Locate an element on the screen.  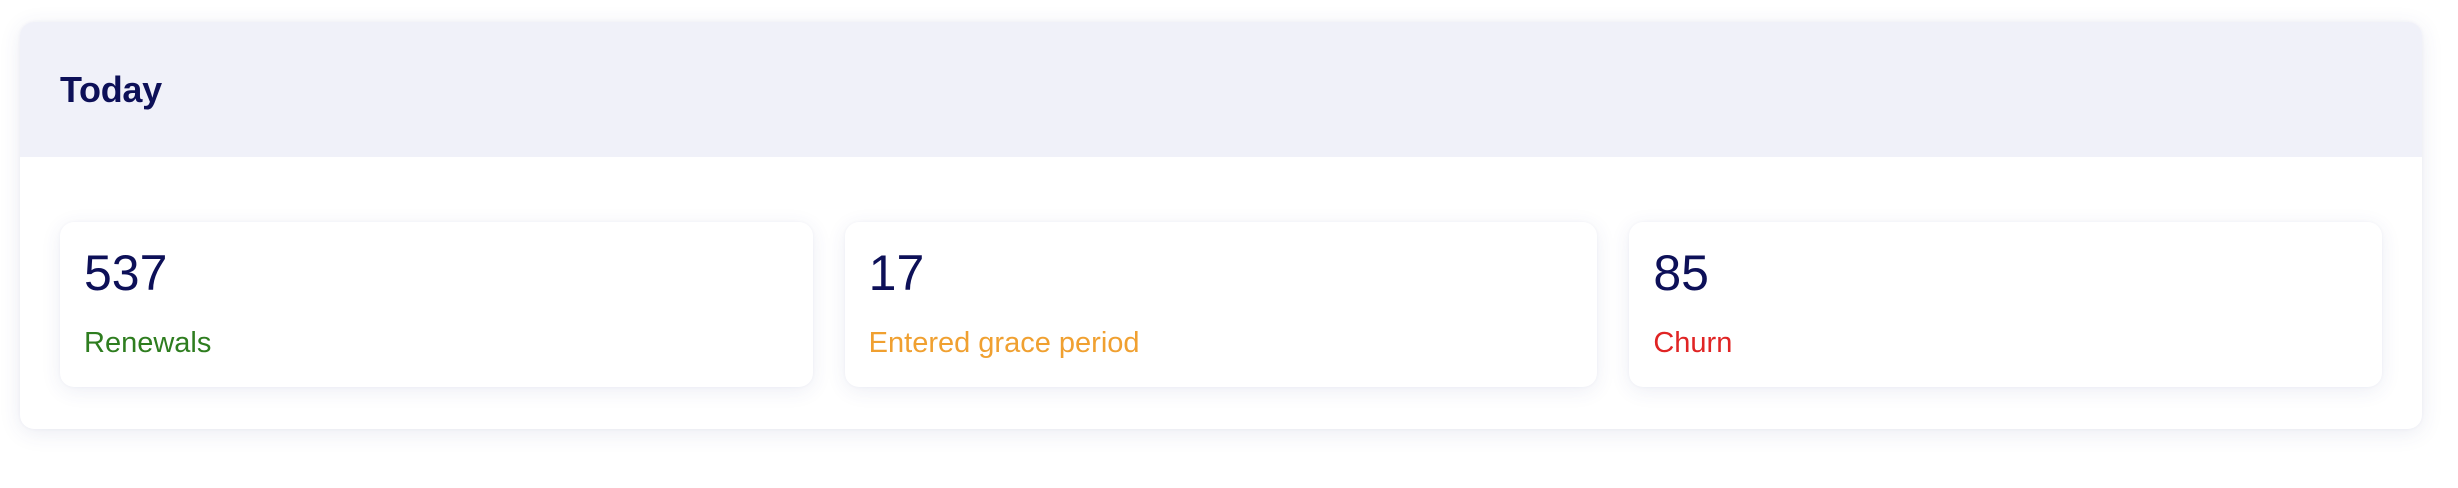
stat-value: 17 is located at coordinates (896, 273).